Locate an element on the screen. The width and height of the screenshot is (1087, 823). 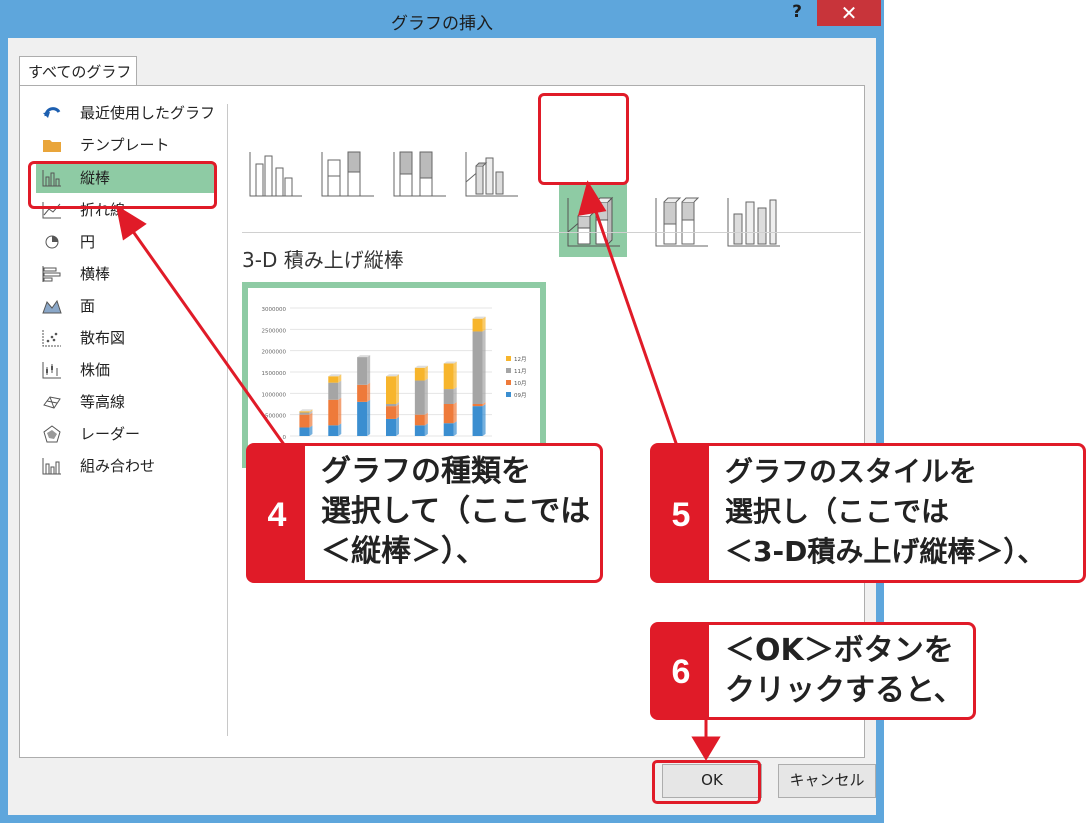
callout-number: 6 is located at coordinates (681, 671).